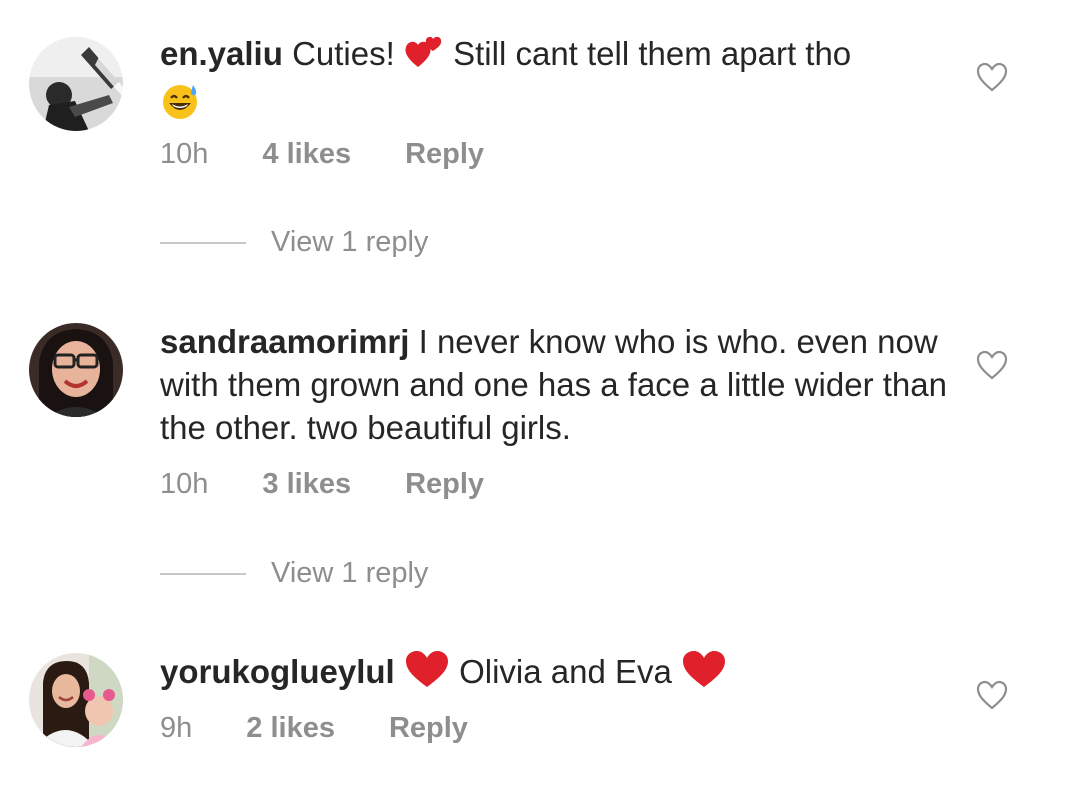 The width and height of the screenshot is (1067, 794). Describe the element at coordinates (277, 671) in the screenshot. I see `comment-username: yorukoglueylul` at that location.